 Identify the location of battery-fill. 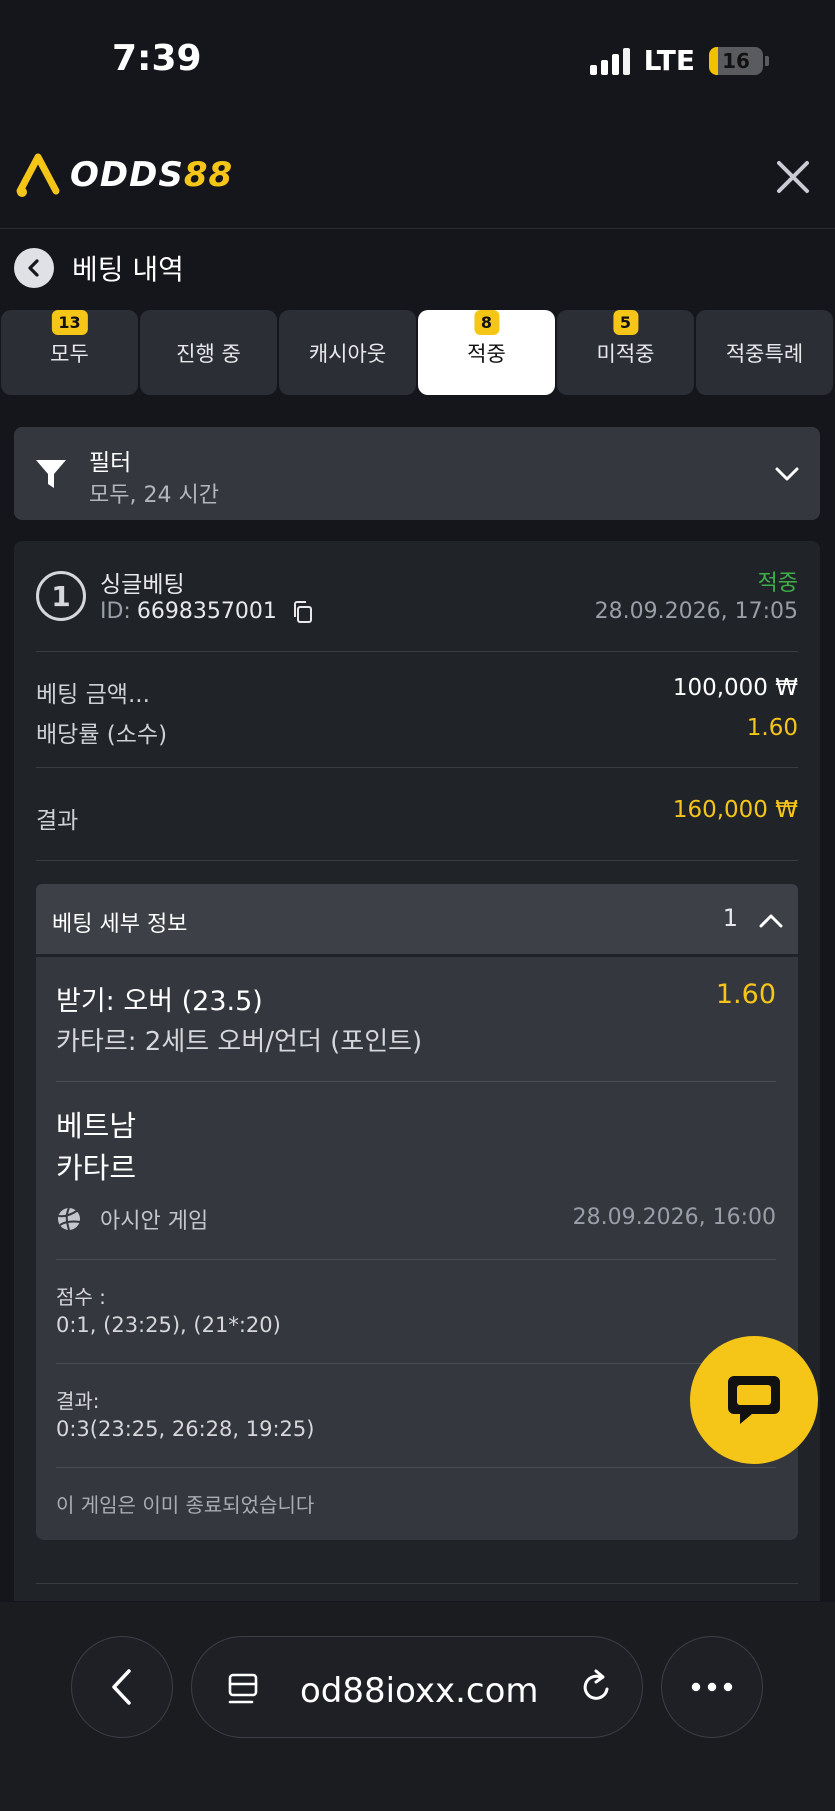
(713, 60).